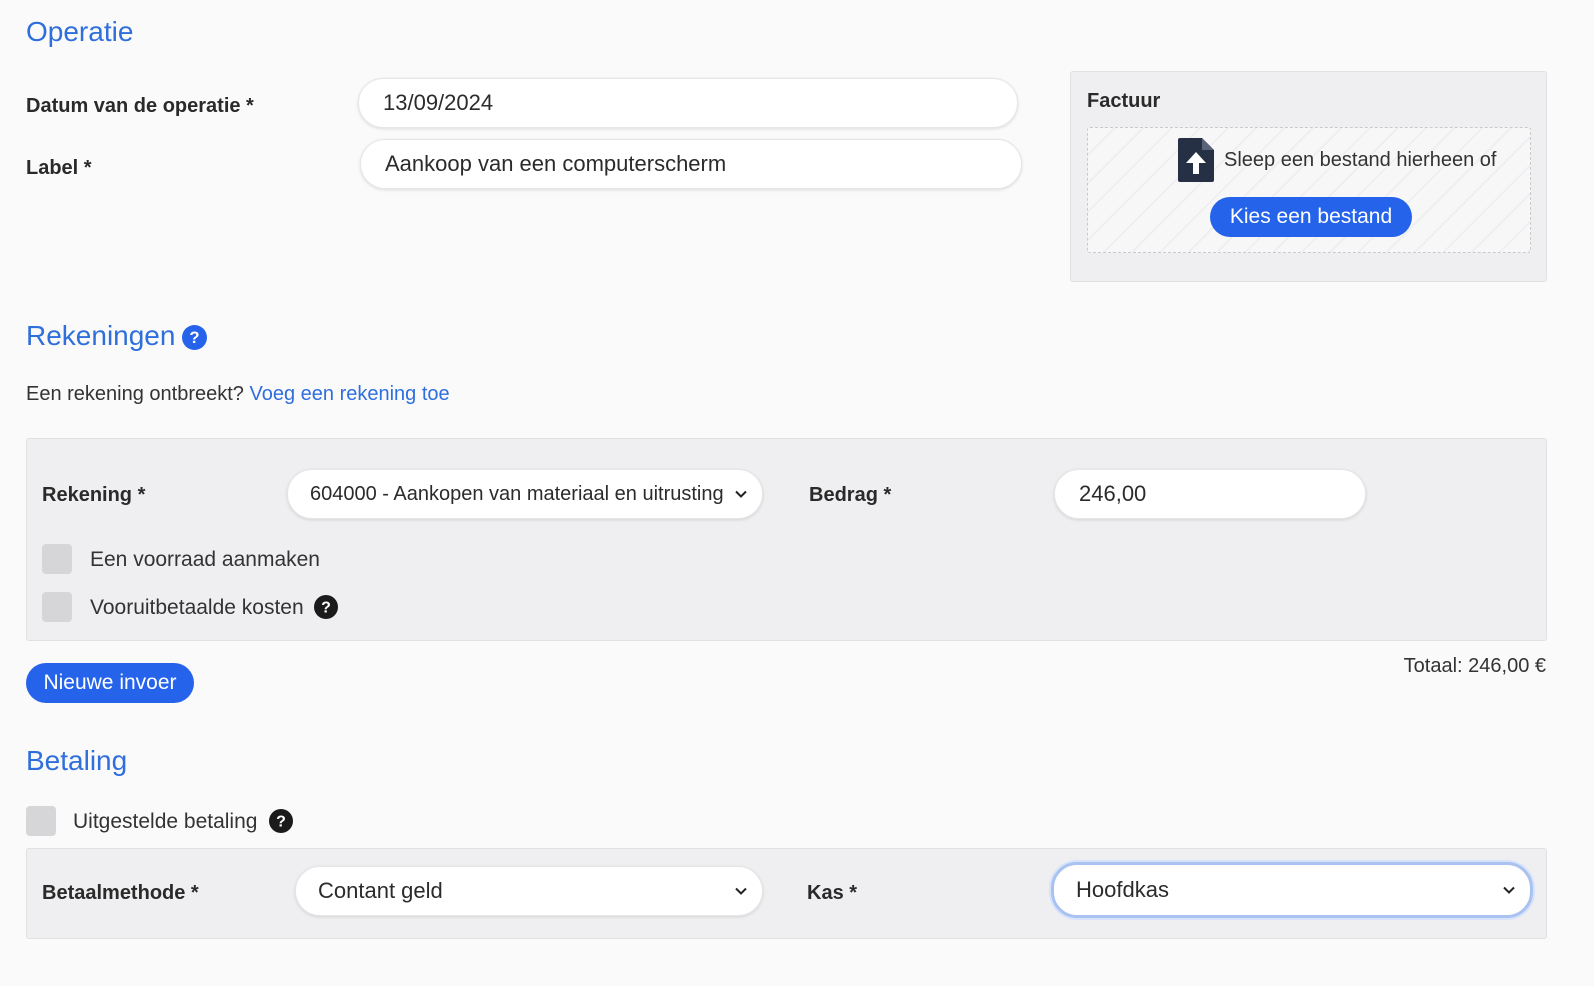  I want to click on deferred-help-icon: ?, so click(281, 823).